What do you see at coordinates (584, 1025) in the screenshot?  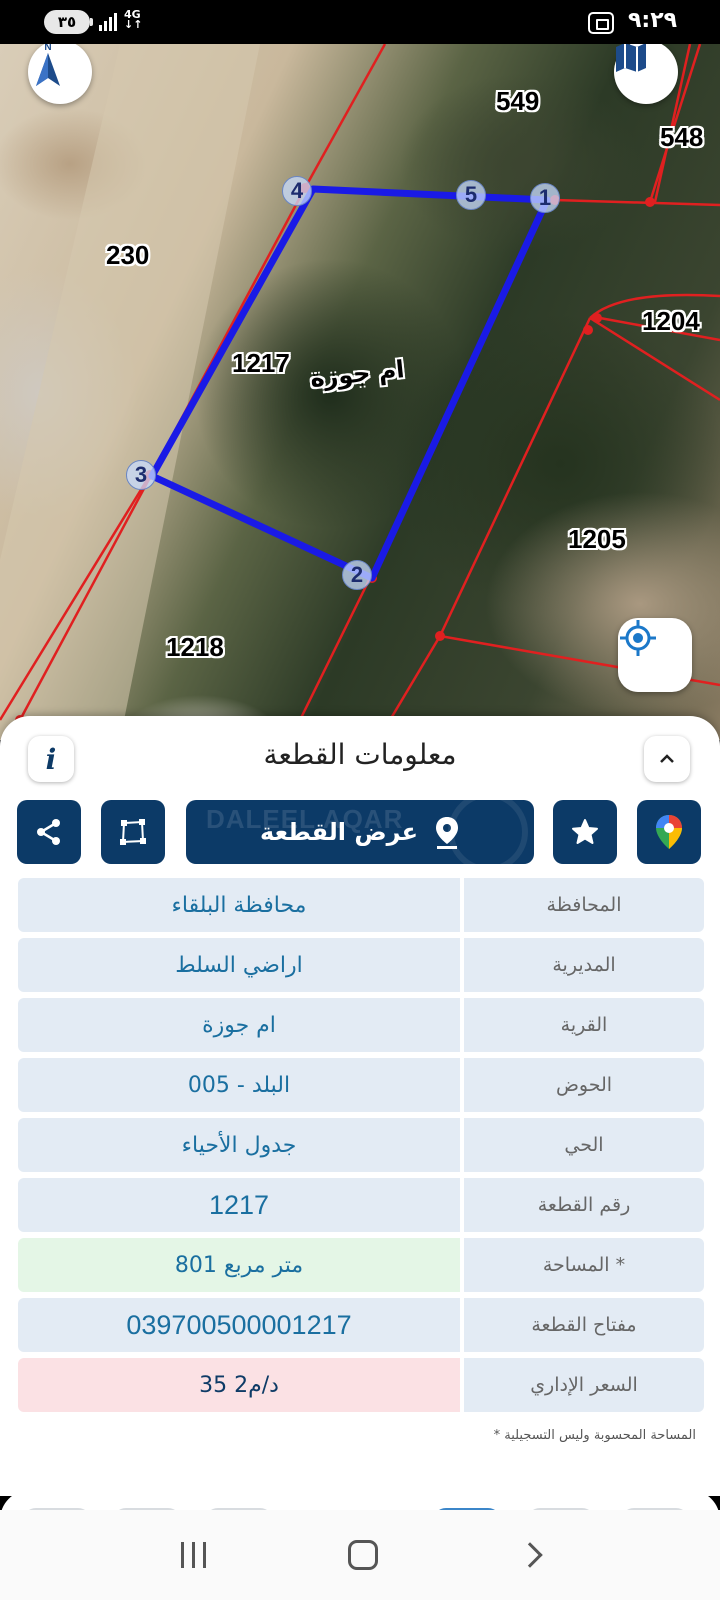 I see `village-row-label: القرية` at bounding box center [584, 1025].